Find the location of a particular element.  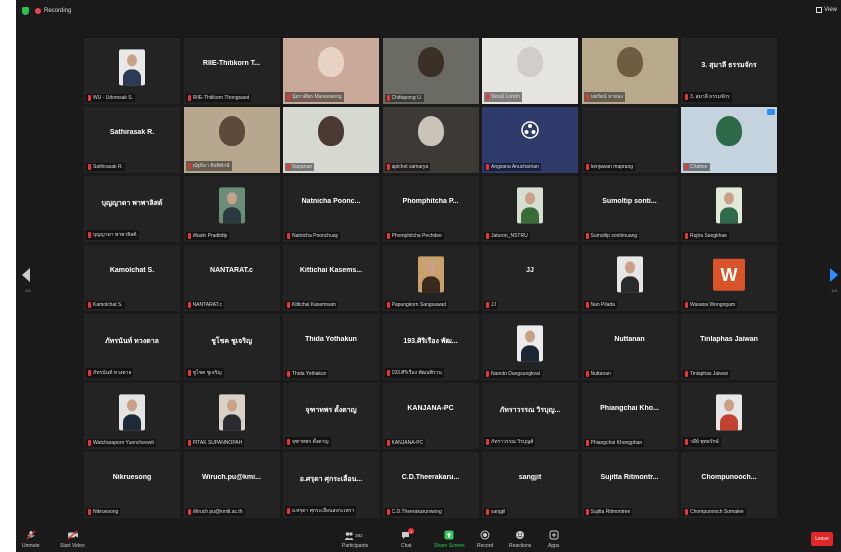

participant-tile: NANTARAT.c NANTARAT.c is located at coordinates (231, 278).